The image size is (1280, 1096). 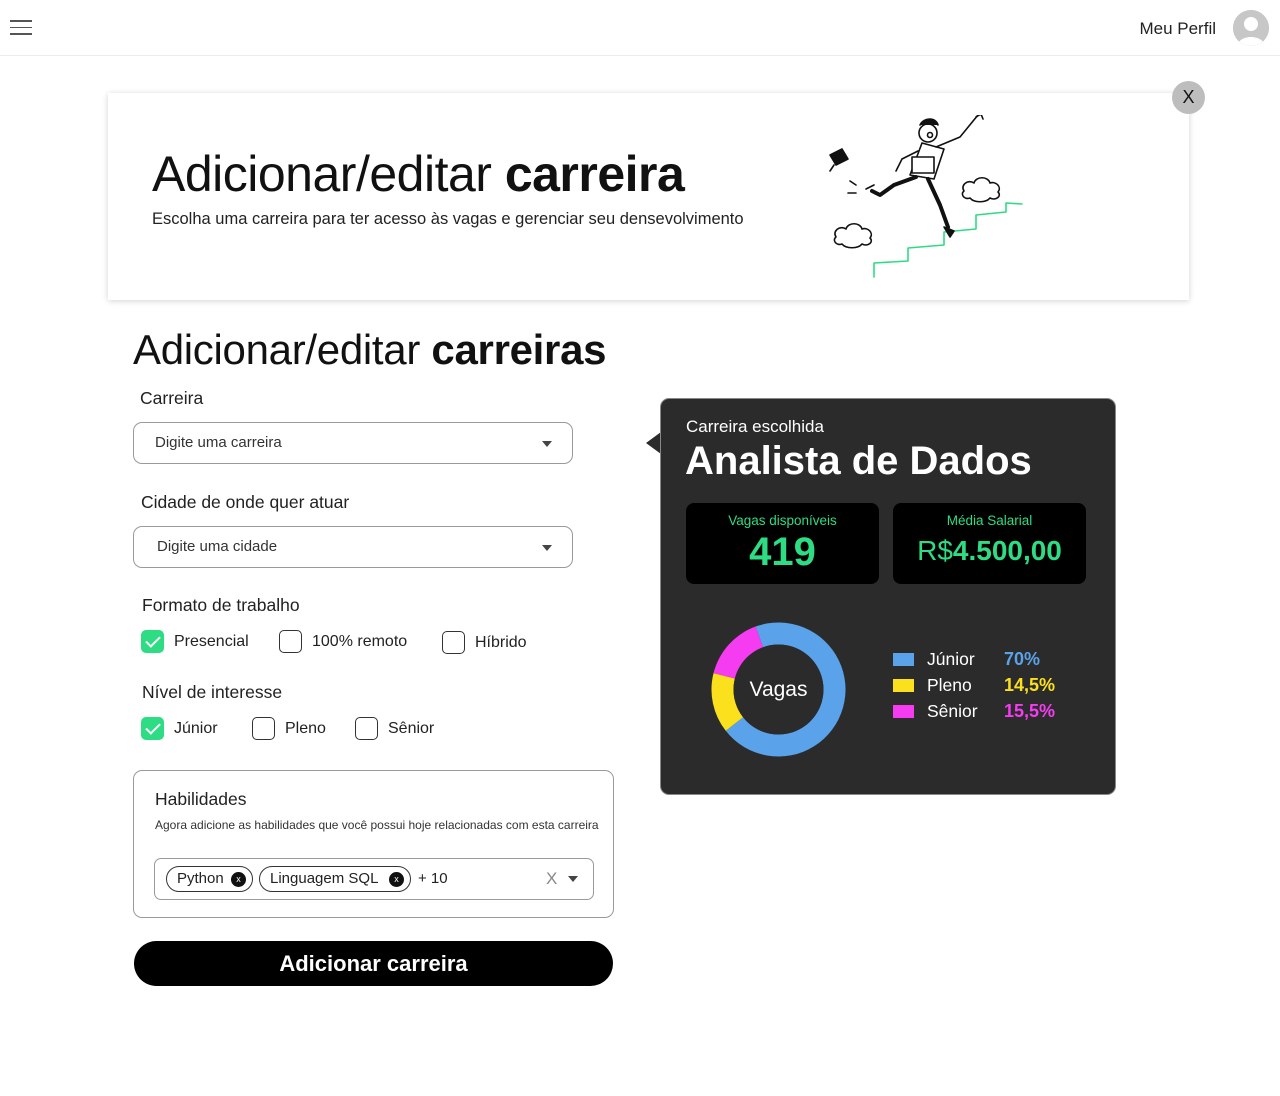 I want to click on section-title-bold: carreiras, so click(x=519, y=349).